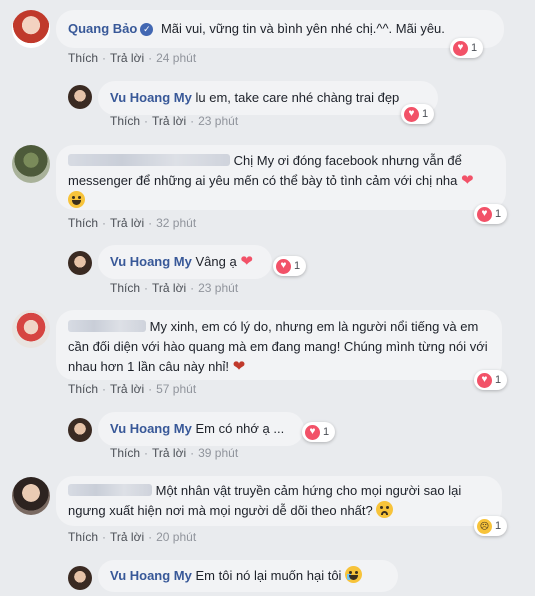 This screenshot has width=535, height=596. Describe the element at coordinates (218, 453) in the screenshot. I see `timestamp: 39 phút` at that location.